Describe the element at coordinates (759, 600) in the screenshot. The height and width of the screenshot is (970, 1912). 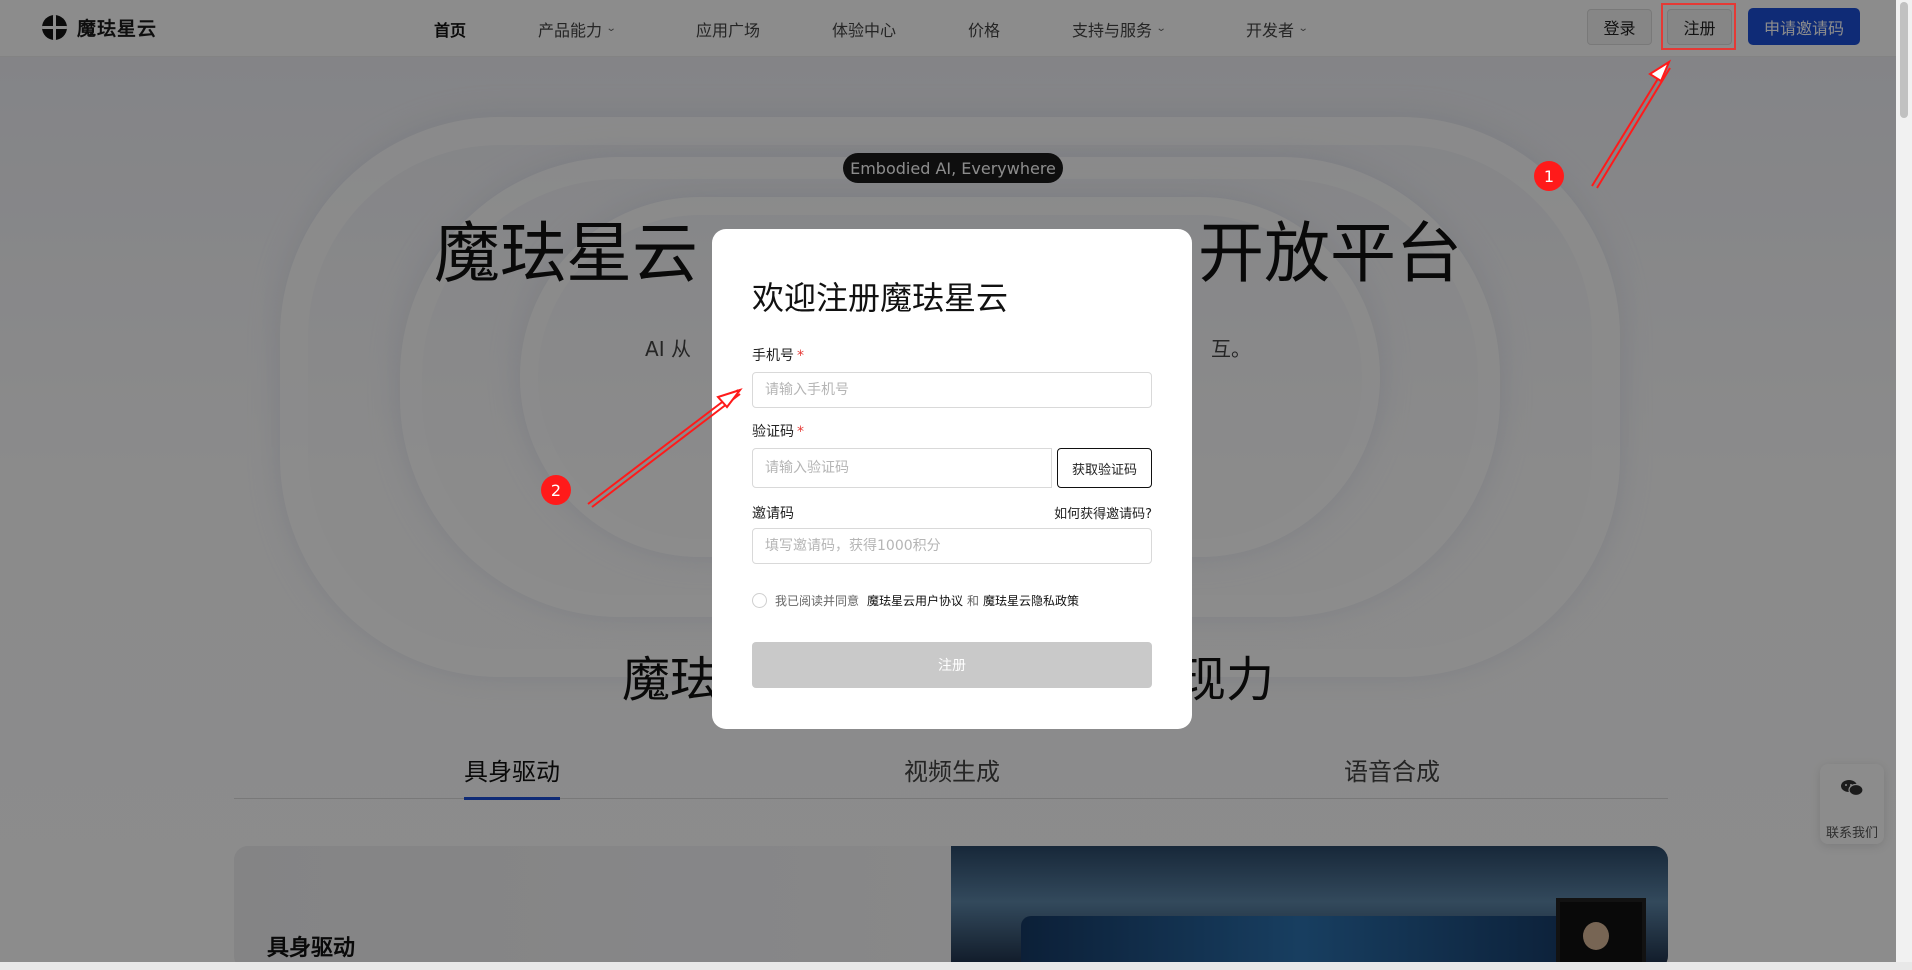
I see `agreement-checkbox` at that location.